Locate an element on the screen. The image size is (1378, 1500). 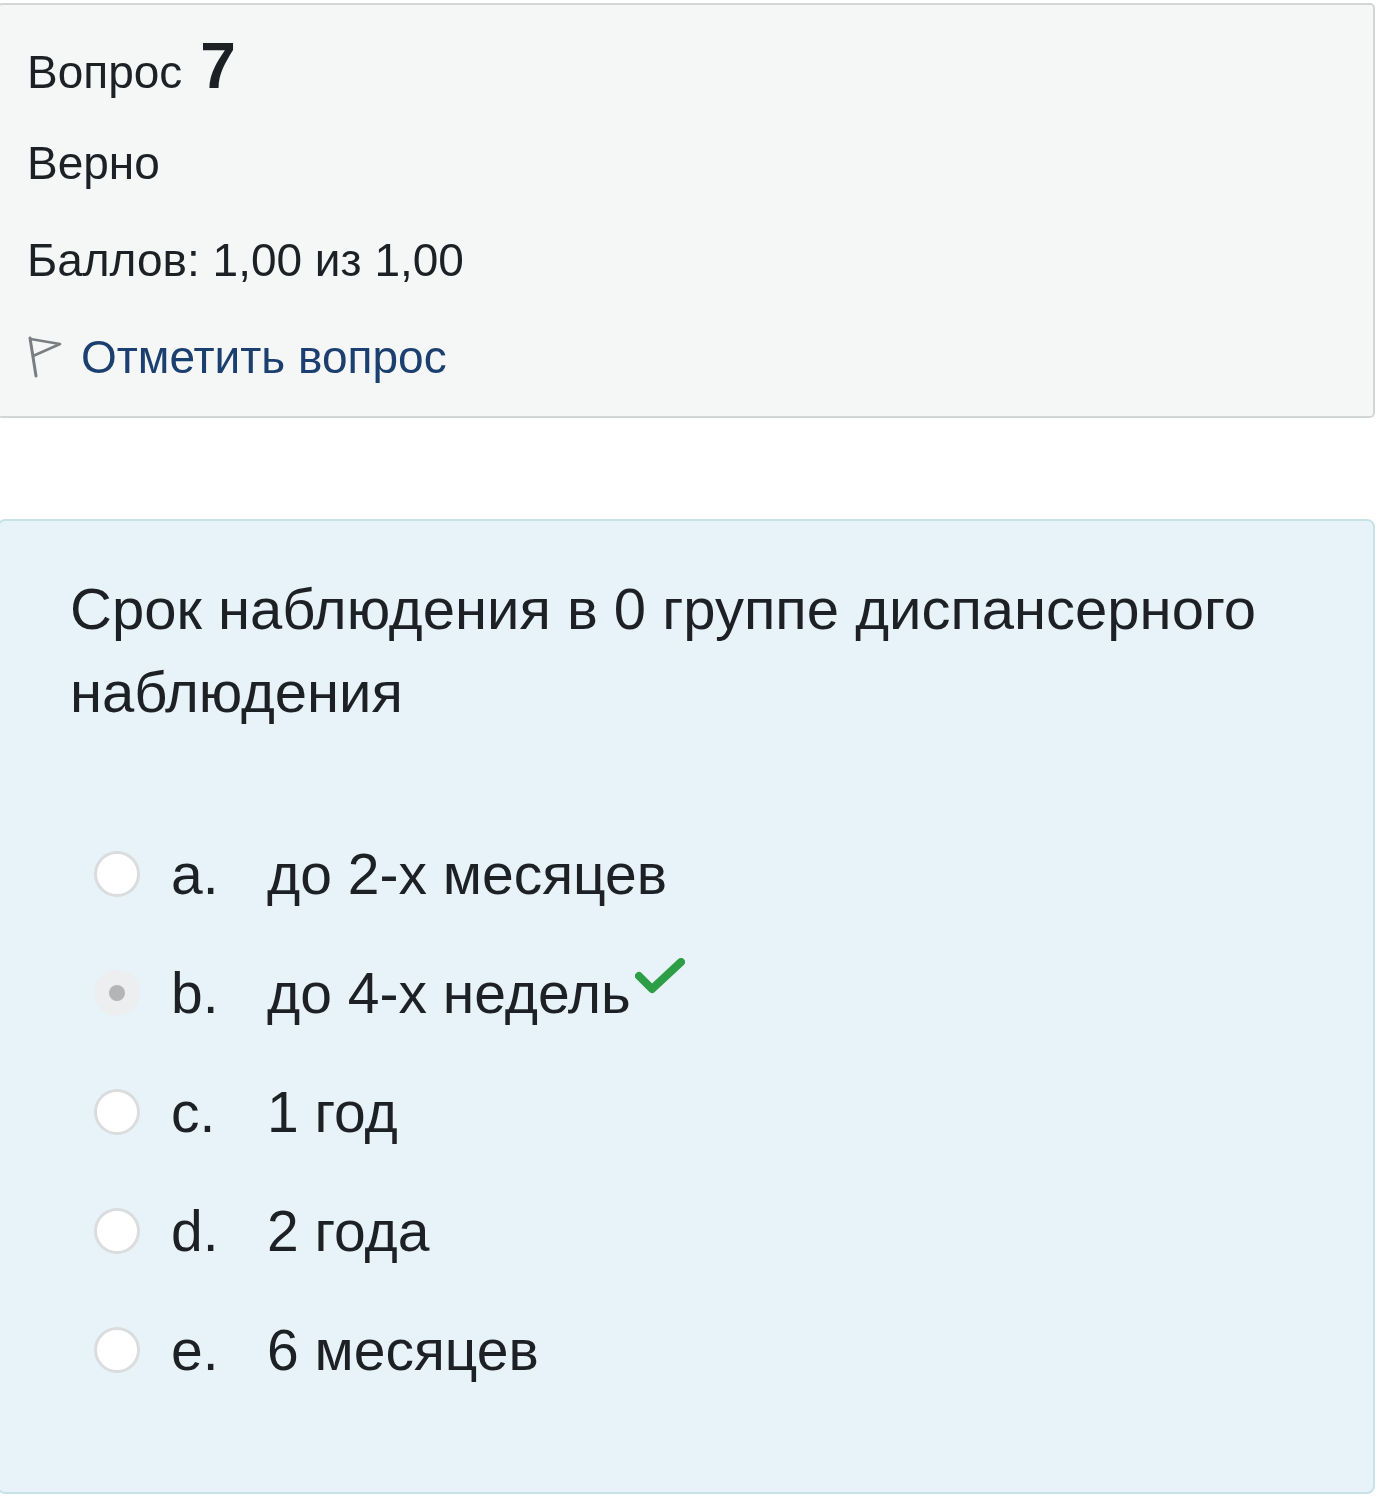
flag-icon is located at coordinates (45, 357).